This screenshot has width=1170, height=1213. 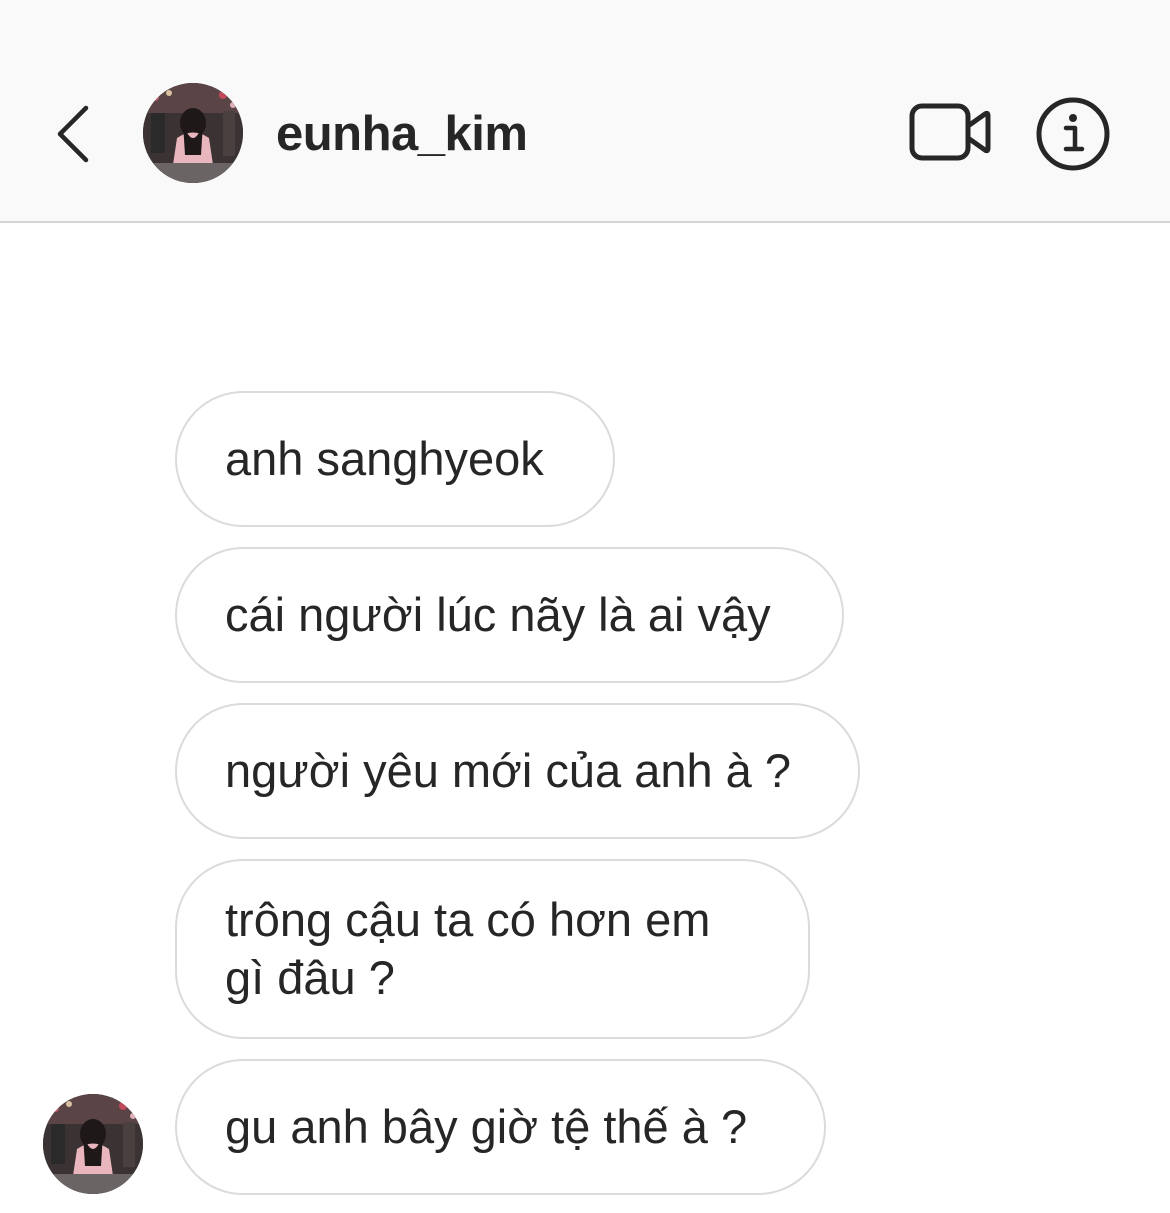 I want to click on message-bubble: người yêu mới của anh à ?, so click(x=517, y=771).